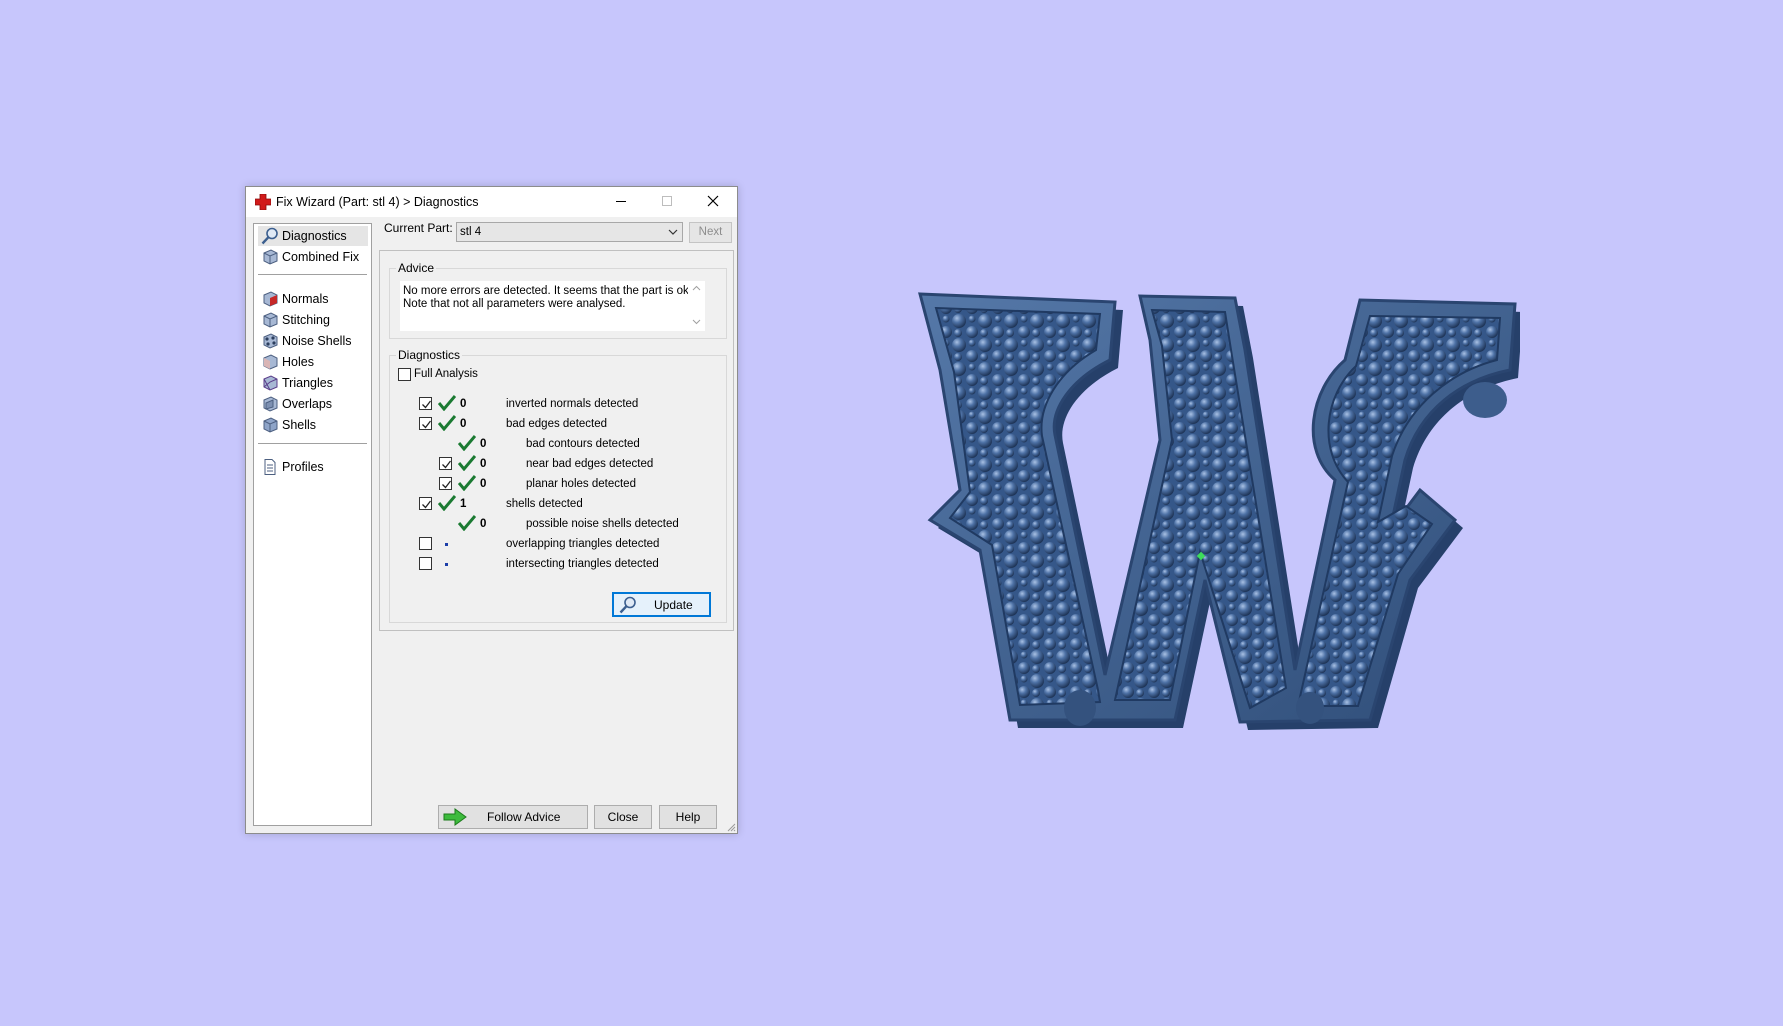 This screenshot has height=1026, width=1783. I want to click on close-button: Close, so click(623, 817).